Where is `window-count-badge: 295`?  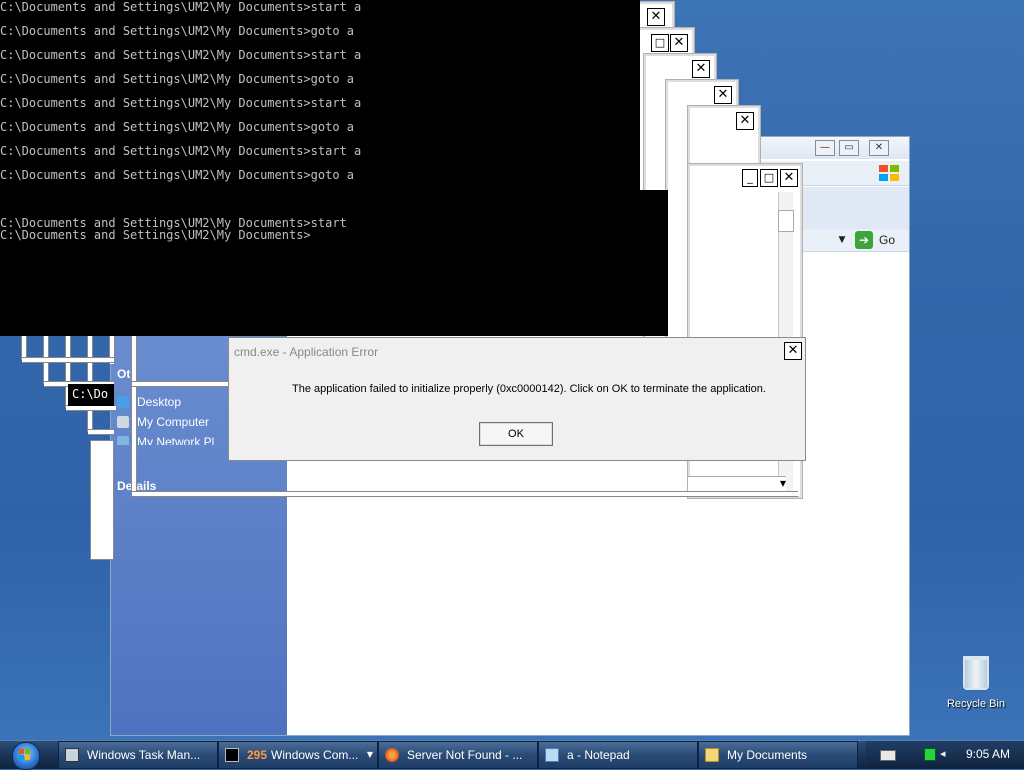
window-count-badge: 295 is located at coordinates (257, 755).